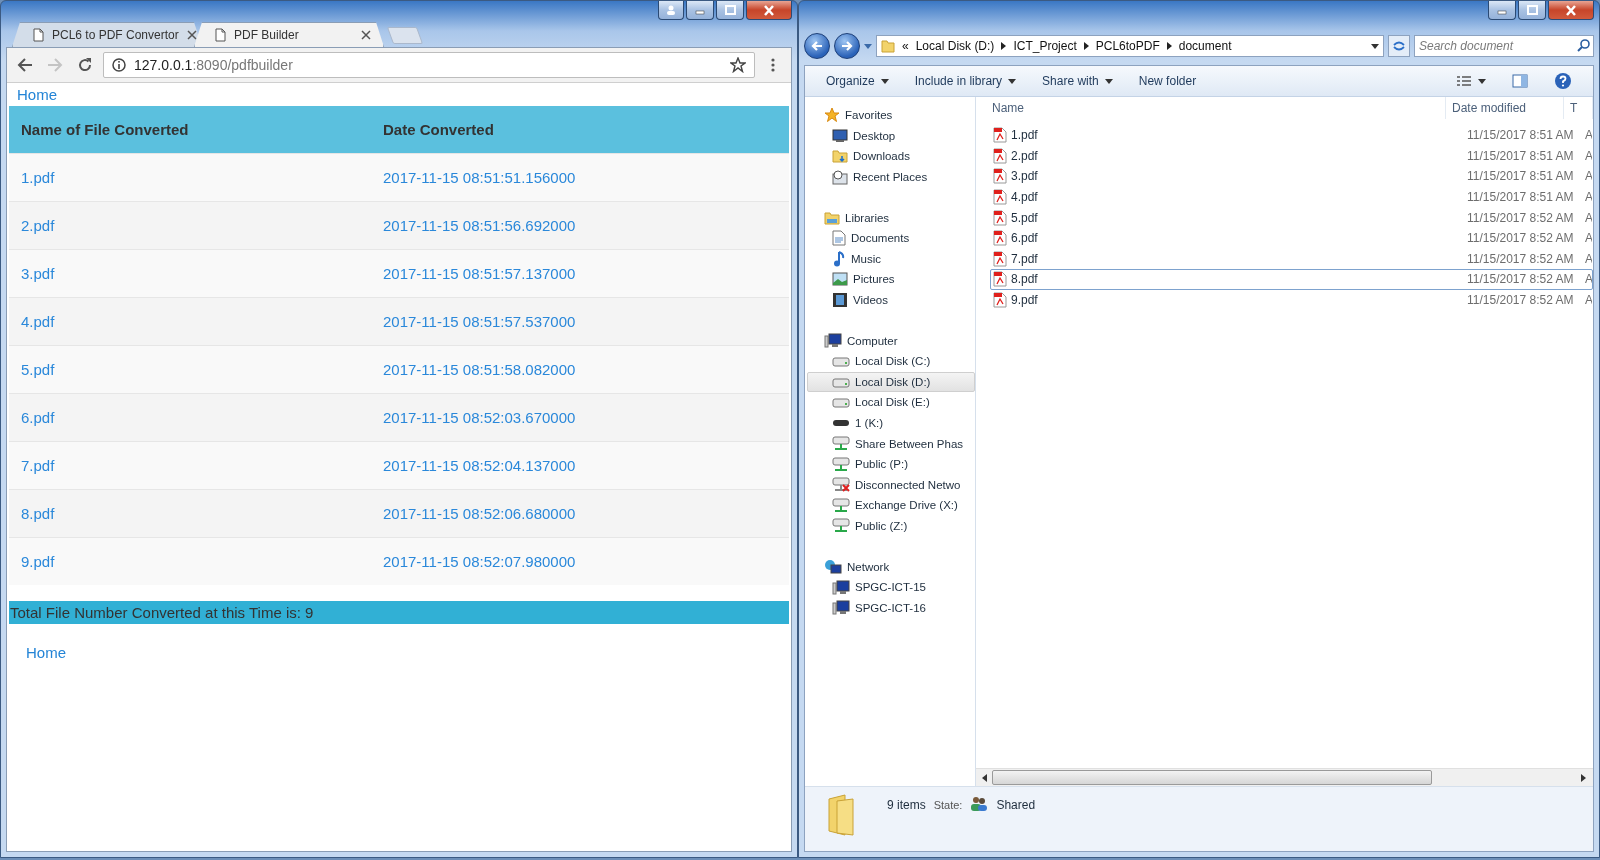 Image resolution: width=1600 pixels, height=860 pixels. Describe the element at coordinates (891, 443) in the screenshot. I see `nav-item: Share Between Phas` at that location.